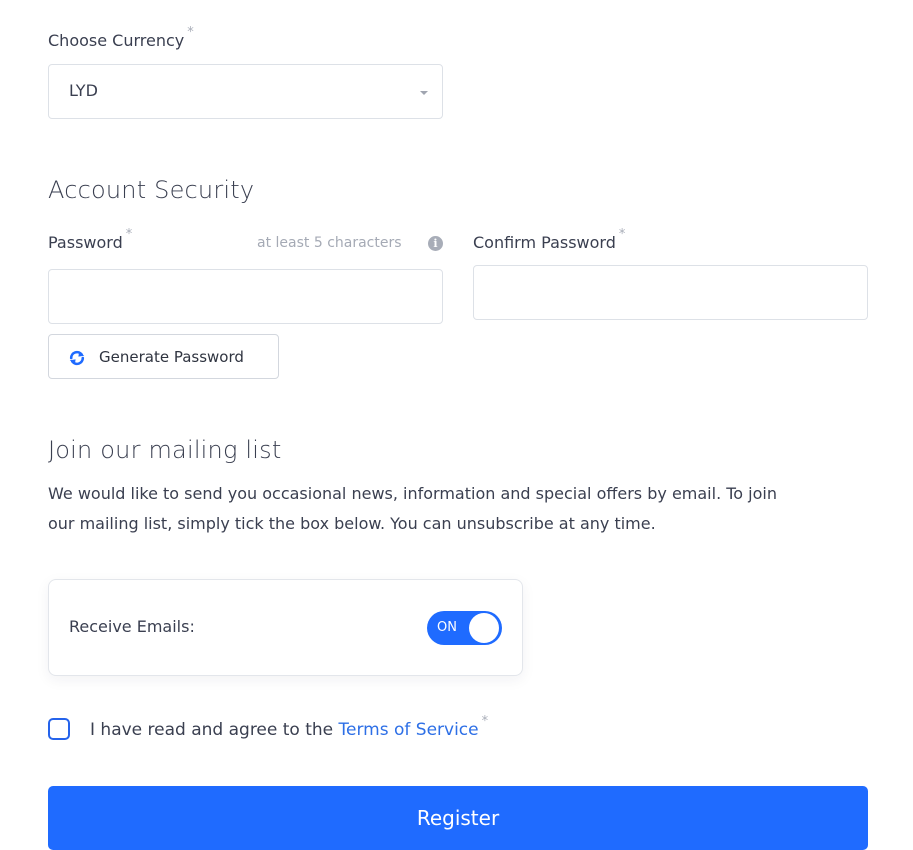 Image resolution: width=913 pixels, height=850 pixels. I want to click on currency-label-text: Choose Currency, so click(116, 40).